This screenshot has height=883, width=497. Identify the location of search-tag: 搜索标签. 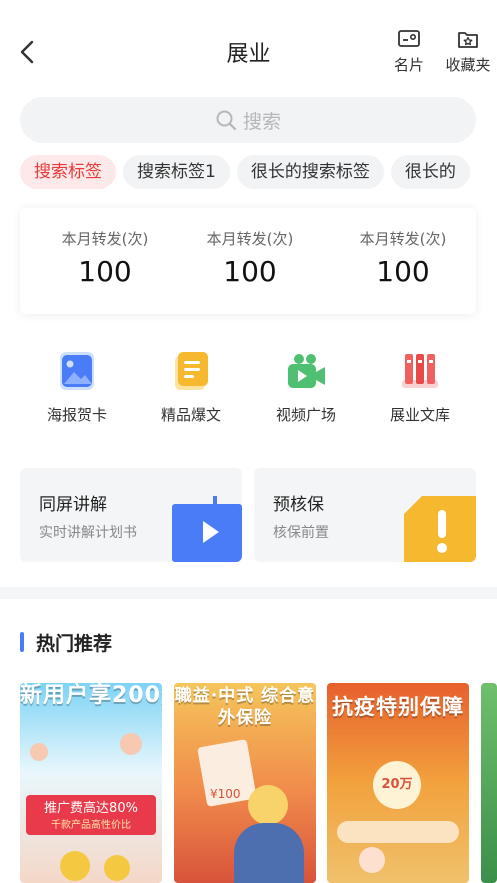
(68, 172).